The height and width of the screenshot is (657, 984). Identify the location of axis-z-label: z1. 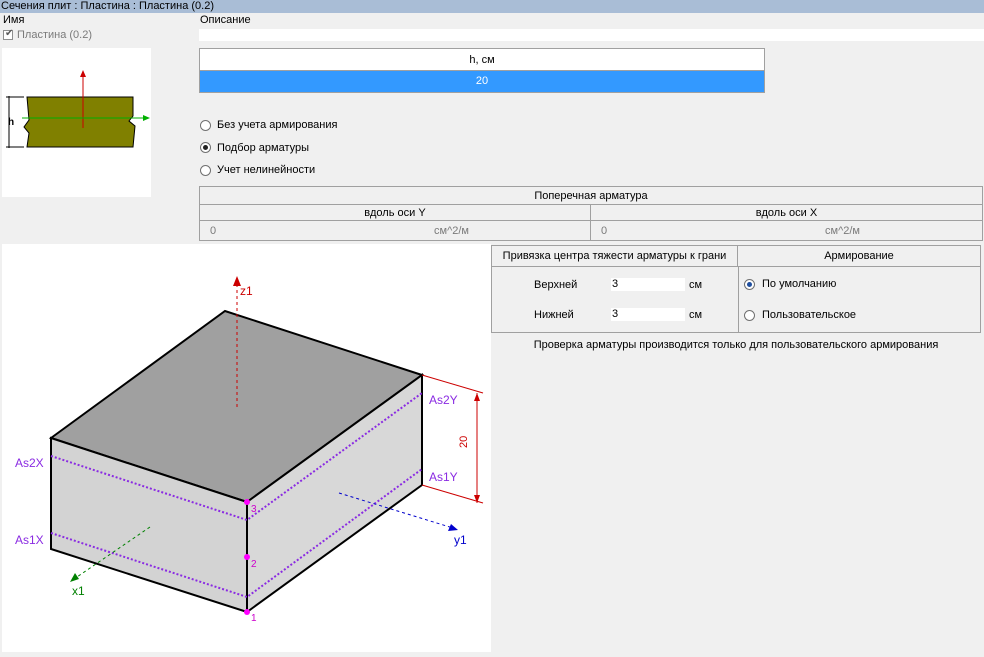
(246, 291).